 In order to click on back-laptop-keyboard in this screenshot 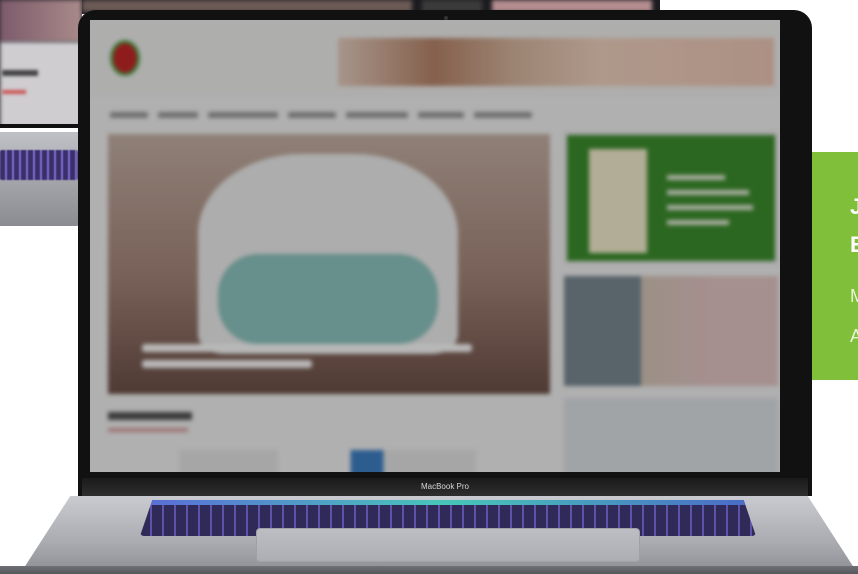, I will do `click(39, 165)`.